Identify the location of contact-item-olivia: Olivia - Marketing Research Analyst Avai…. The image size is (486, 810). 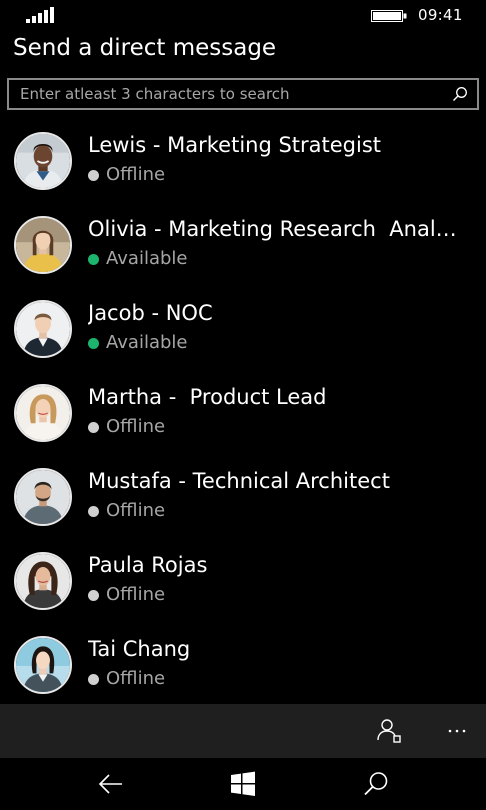
(243, 244).